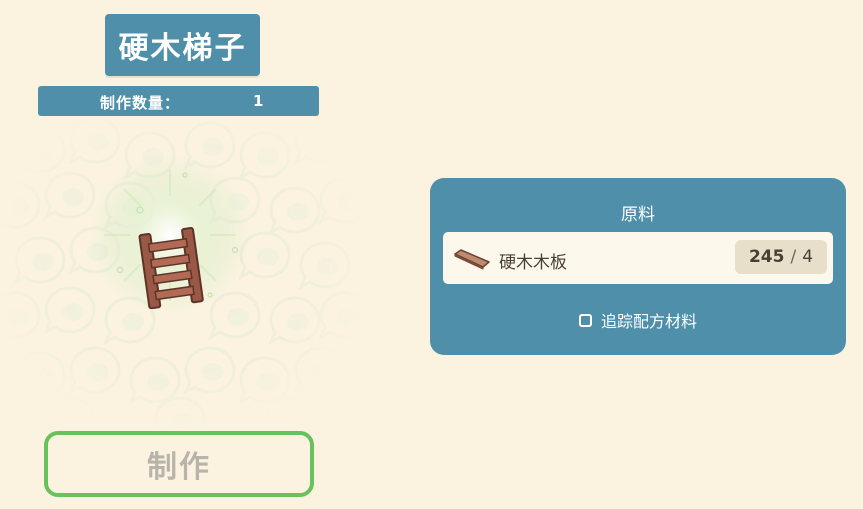 Image resolution: width=863 pixels, height=509 pixels. What do you see at coordinates (585, 320) in the screenshot?
I see `track-checkbox` at bounding box center [585, 320].